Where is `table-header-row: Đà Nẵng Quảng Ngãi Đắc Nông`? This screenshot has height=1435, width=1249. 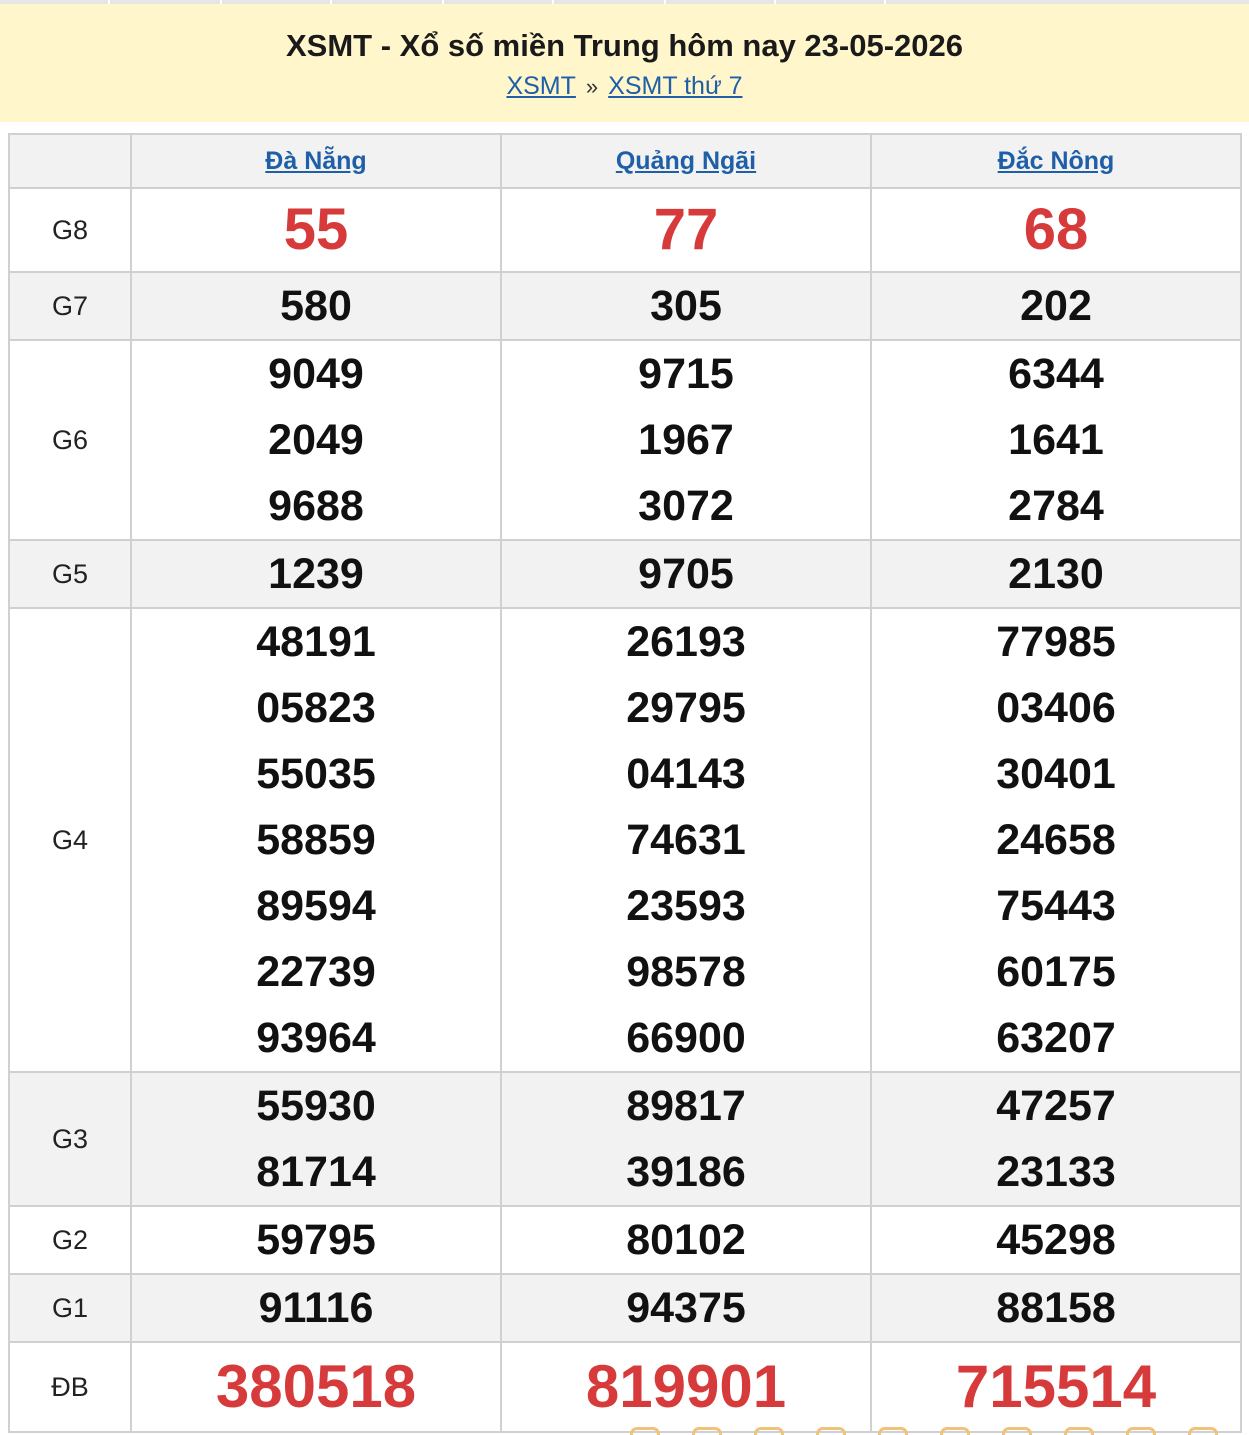
table-header-row: Đà Nẵng Quảng Ngãi Đắc Nông is located at coordinates (625, 161).